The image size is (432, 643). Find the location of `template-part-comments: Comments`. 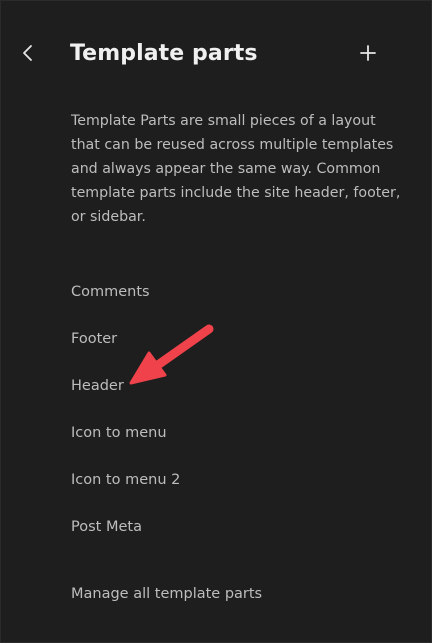

template-part-comments: Comments is located at coordinates (125, 303).